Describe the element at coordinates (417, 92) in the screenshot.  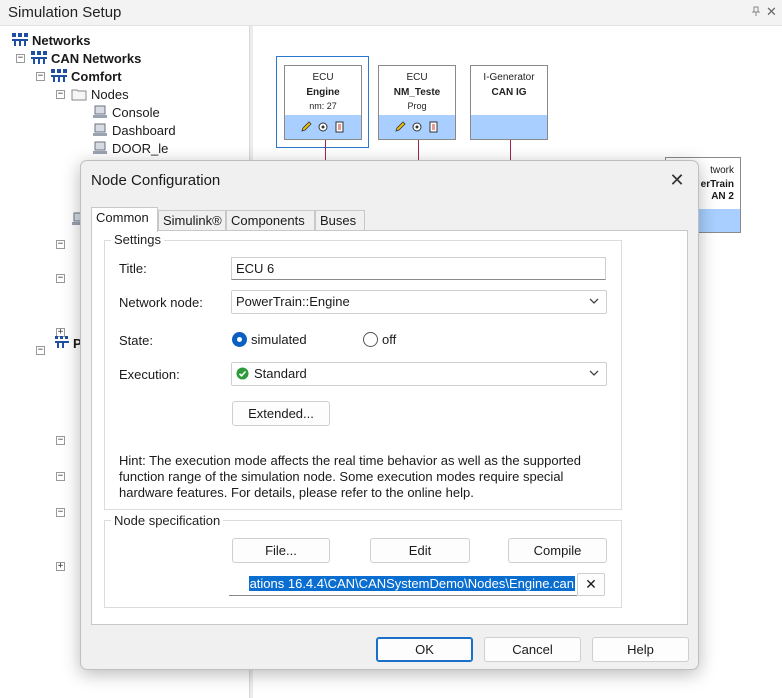
I see `node-name: NM_Teste` at that location.